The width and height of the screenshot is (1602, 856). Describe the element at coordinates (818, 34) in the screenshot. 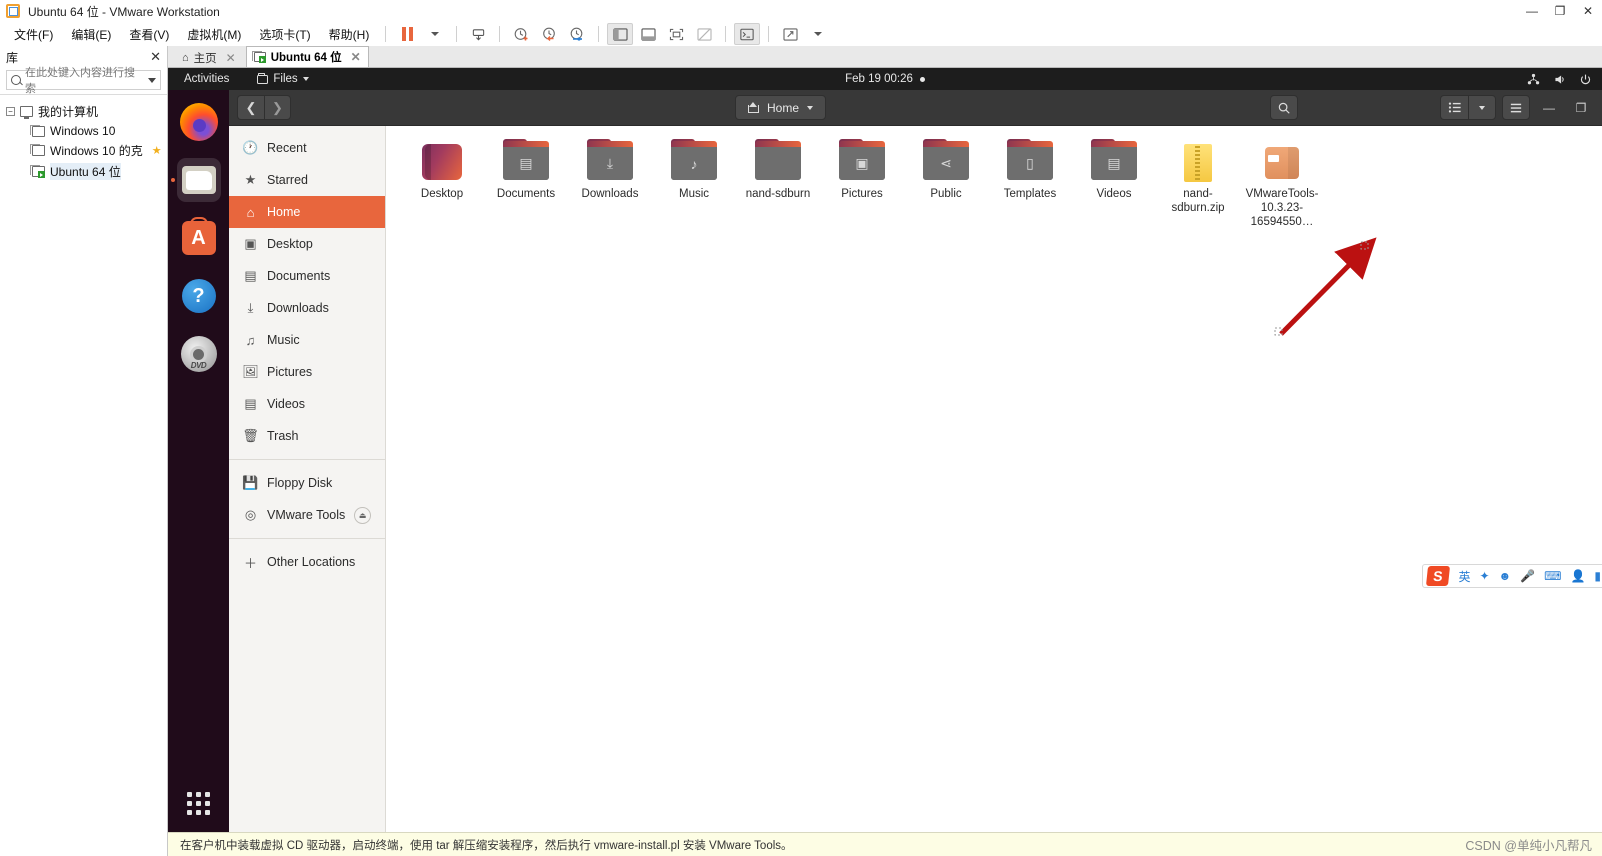

I see `stretch-dropdown` at that location.